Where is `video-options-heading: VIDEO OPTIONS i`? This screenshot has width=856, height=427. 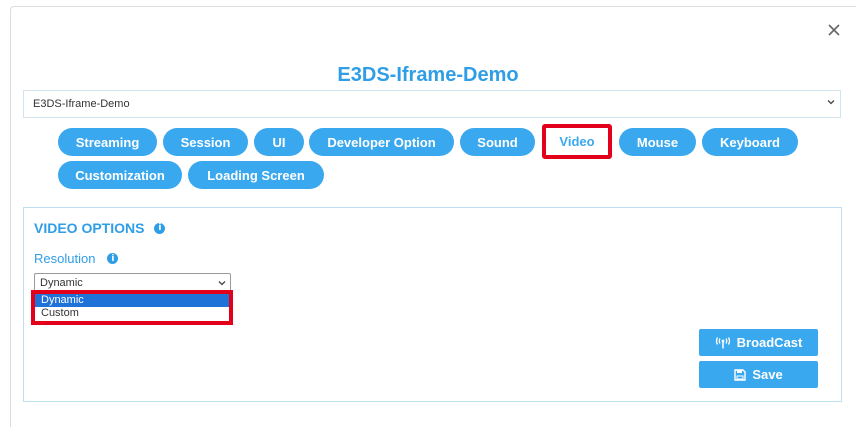 video-options-heading: VIDEO OPTIONS i is located at coordinates (100, 228).